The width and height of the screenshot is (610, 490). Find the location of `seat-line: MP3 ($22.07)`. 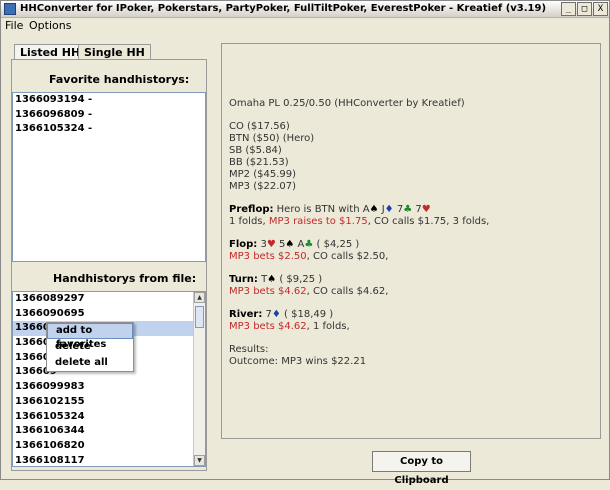

seat-line: MP3 ($22.07) is located at coordinates (262, 186).